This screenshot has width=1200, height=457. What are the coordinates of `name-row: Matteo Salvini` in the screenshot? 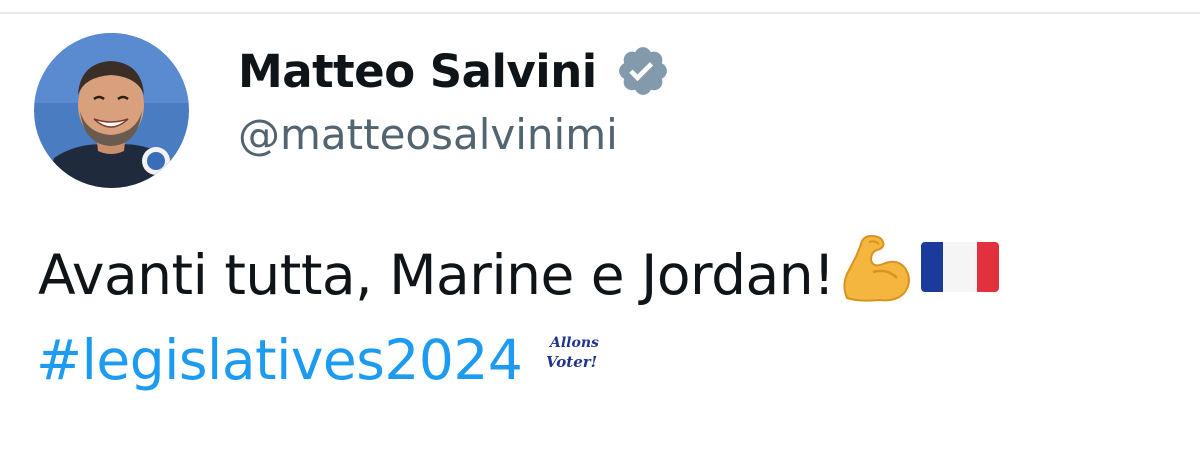 It's located at (454, 71).